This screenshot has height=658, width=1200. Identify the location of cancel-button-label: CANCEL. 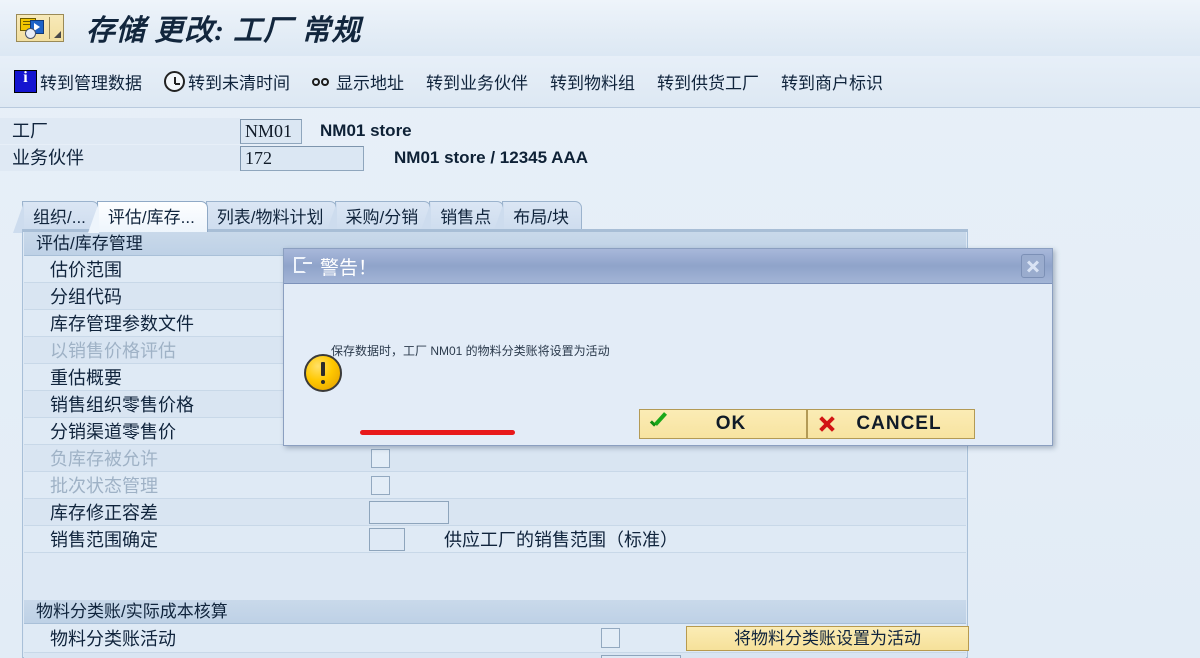
(899, 423).